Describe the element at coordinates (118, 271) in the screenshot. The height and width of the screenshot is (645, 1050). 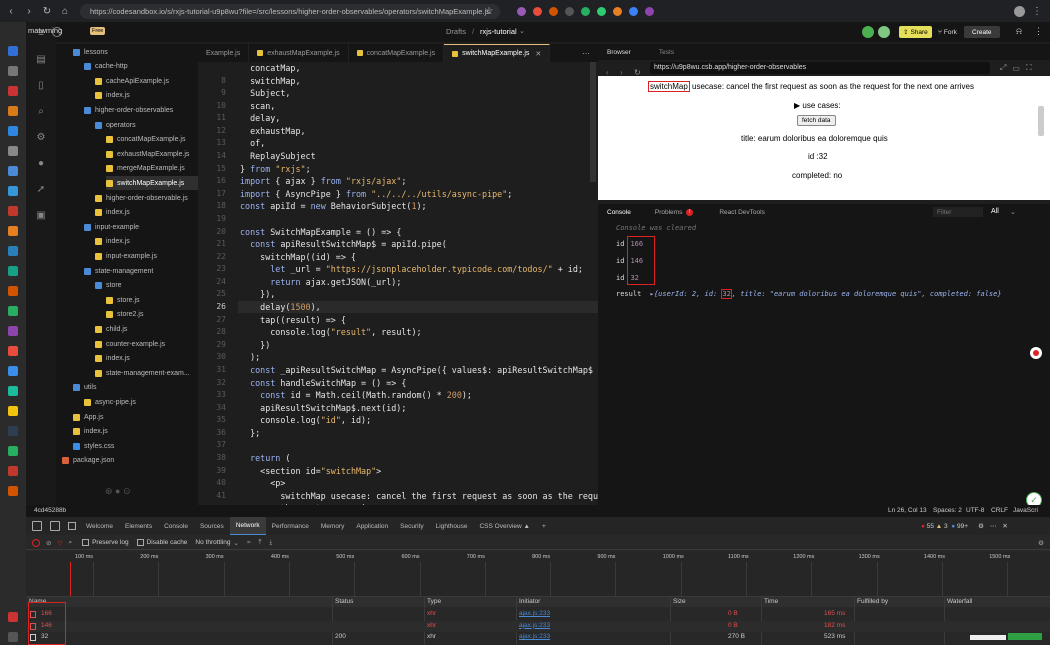
I see `folder-item: state-management` at that location.